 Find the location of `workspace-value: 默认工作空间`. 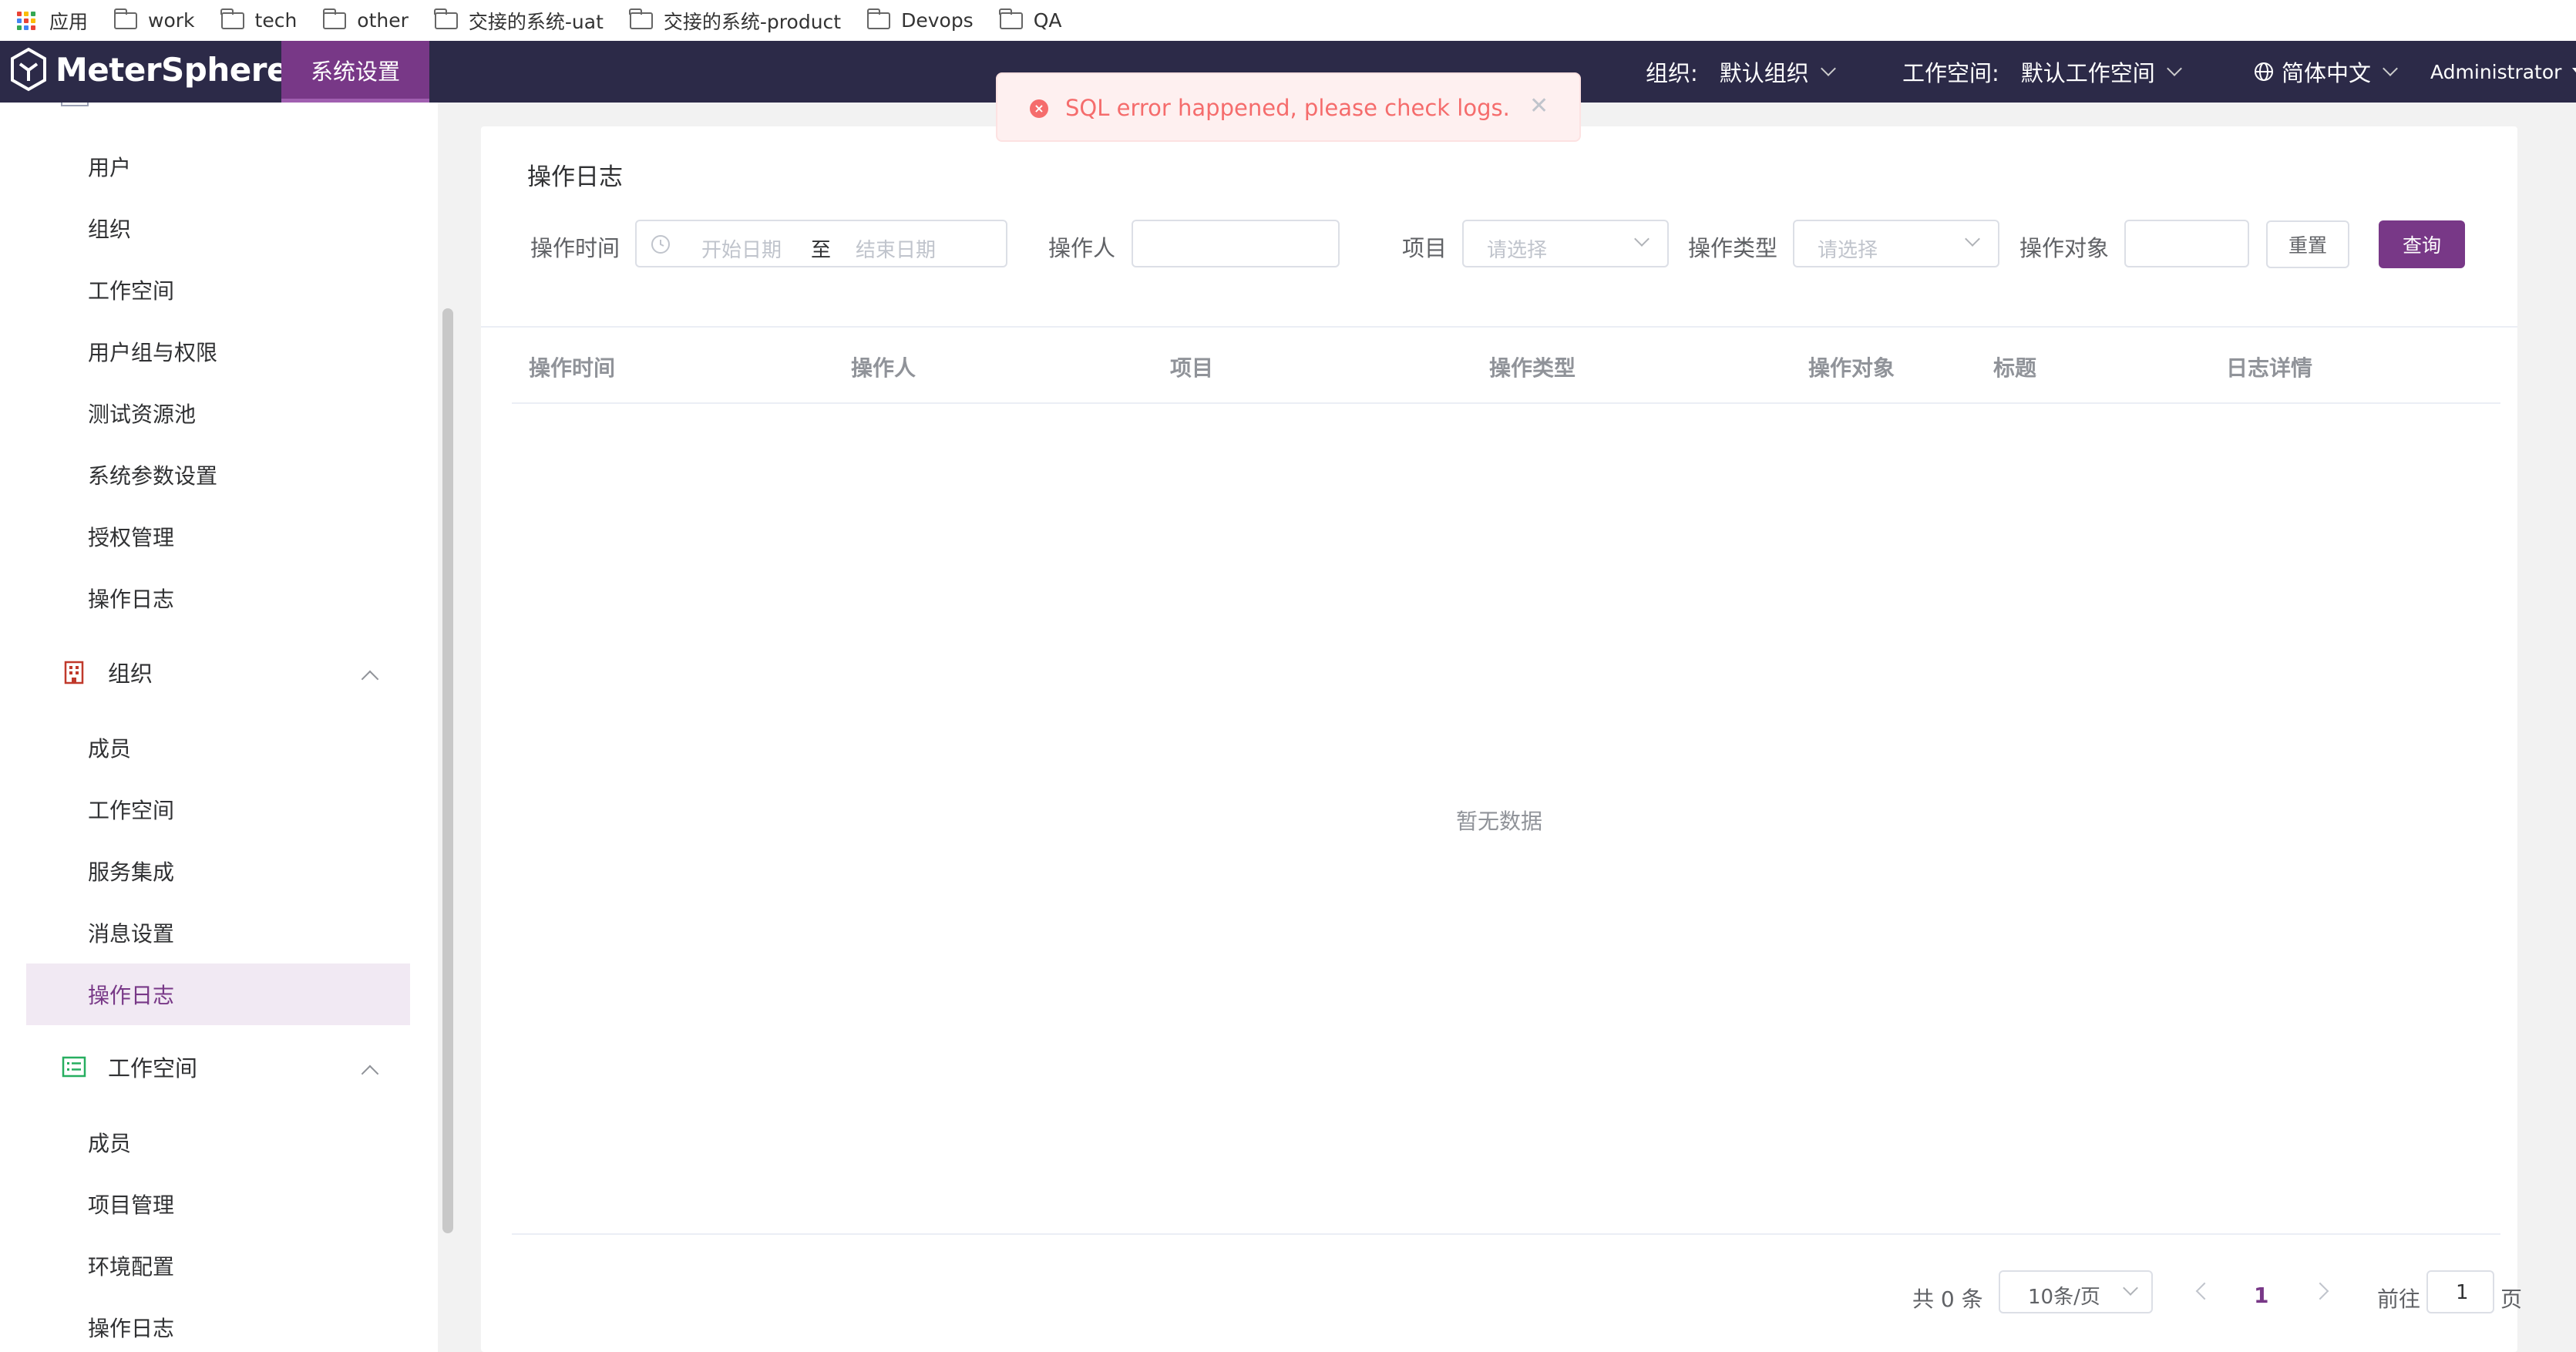

workspace-value: 默认工作空间 is located at coordinates (2087, 73).